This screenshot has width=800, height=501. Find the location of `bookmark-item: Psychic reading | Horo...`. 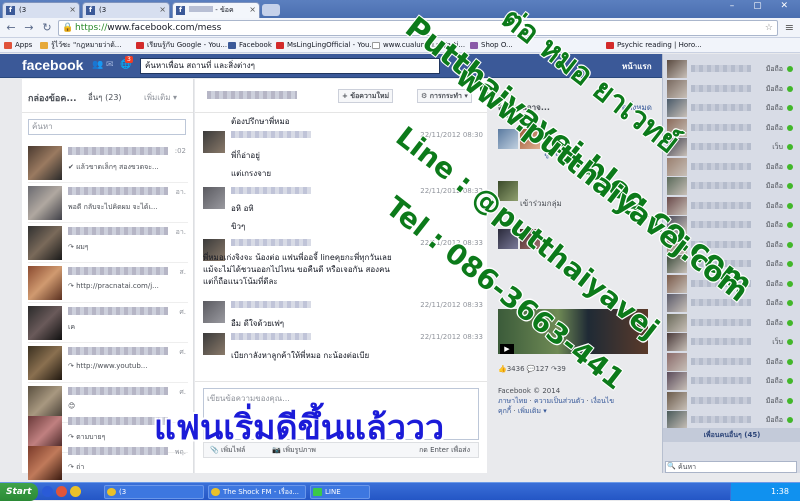

bookmark-item: Psychic reading | Horo... is located at coordinates (654, 45).